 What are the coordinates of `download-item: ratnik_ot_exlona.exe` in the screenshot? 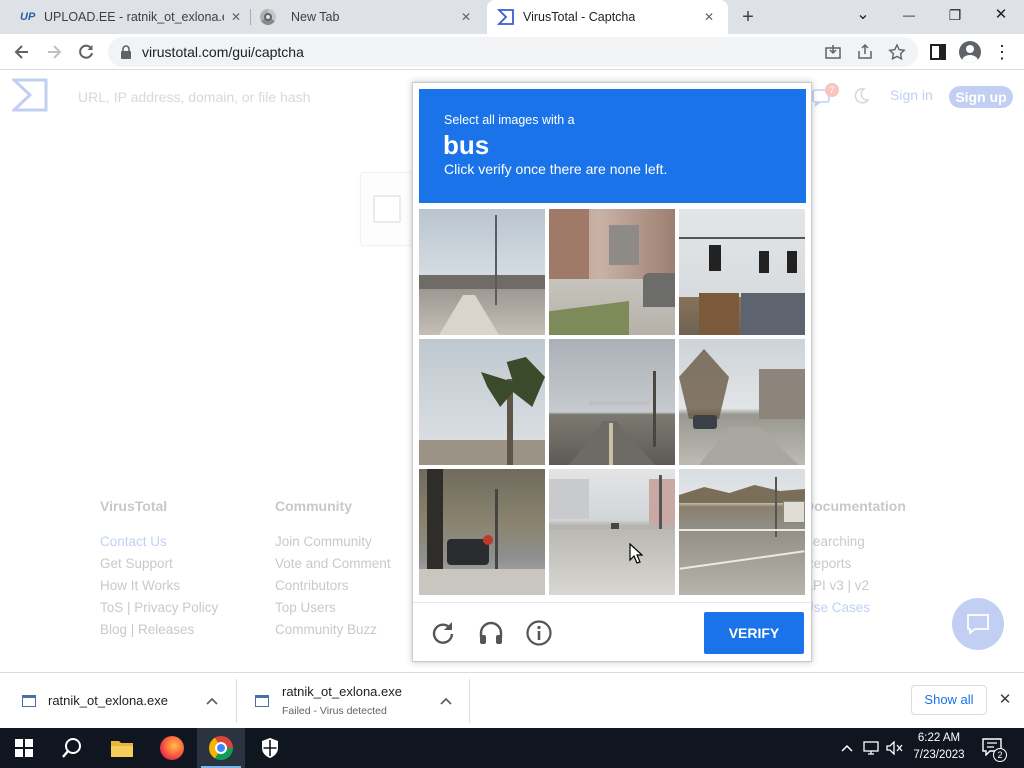 It's located at (118, 701).